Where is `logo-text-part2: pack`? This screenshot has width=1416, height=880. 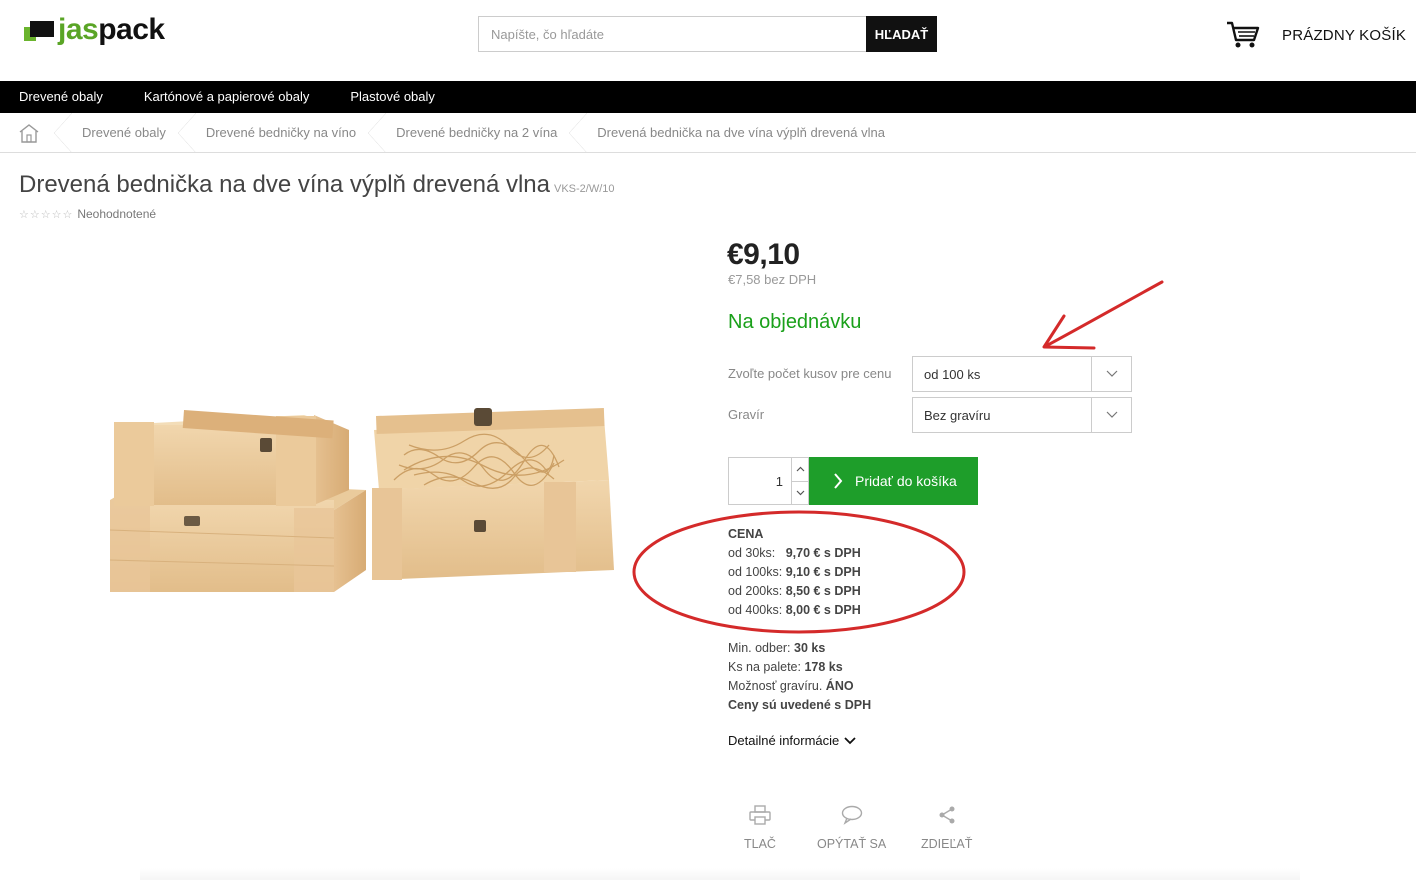
logo-text-part2: pack is located at coordinates (131, 29).